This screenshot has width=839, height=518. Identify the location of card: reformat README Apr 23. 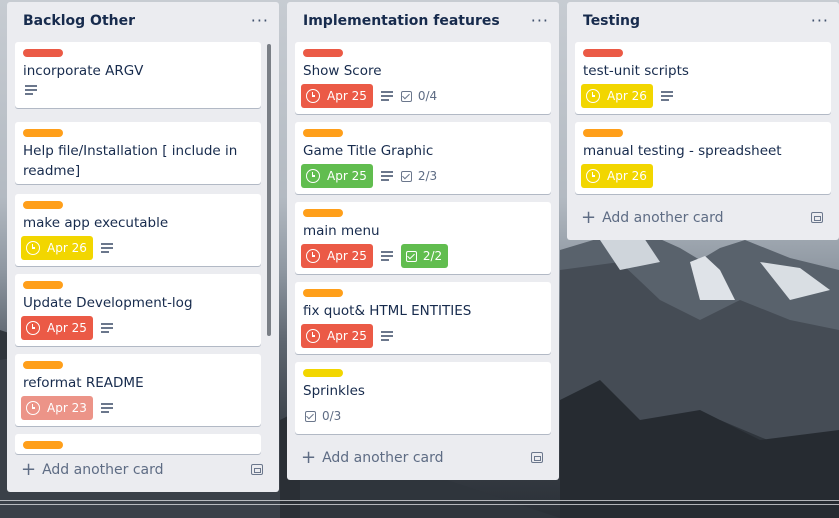
(138, 390).